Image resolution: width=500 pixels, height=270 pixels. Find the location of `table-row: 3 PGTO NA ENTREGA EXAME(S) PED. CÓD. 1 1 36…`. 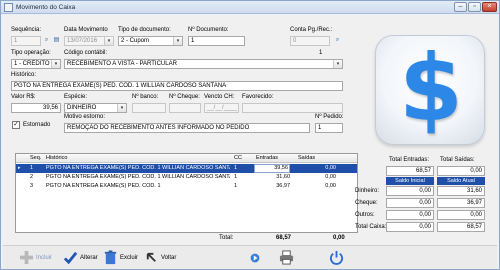

table-row: 3 PGTO NA ENTREGA EXAME(S) PED. CÓD. 1 1 36… is located at coordinates (186, 186).